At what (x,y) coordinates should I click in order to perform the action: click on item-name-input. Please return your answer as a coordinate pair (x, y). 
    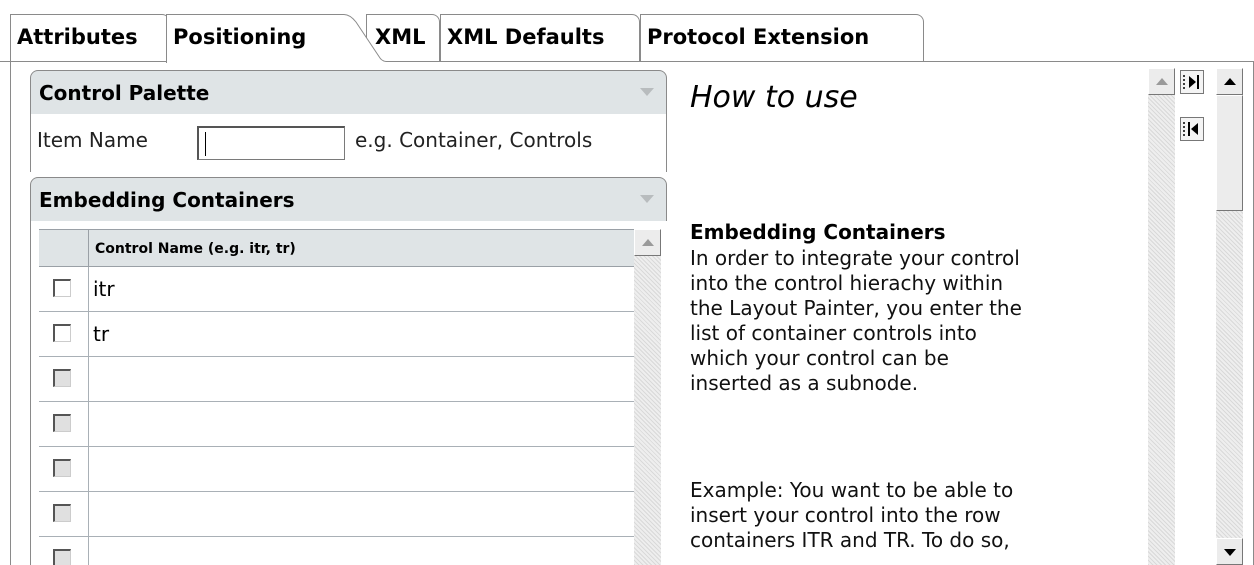
    Looking at the image, I should click on (271, 143).